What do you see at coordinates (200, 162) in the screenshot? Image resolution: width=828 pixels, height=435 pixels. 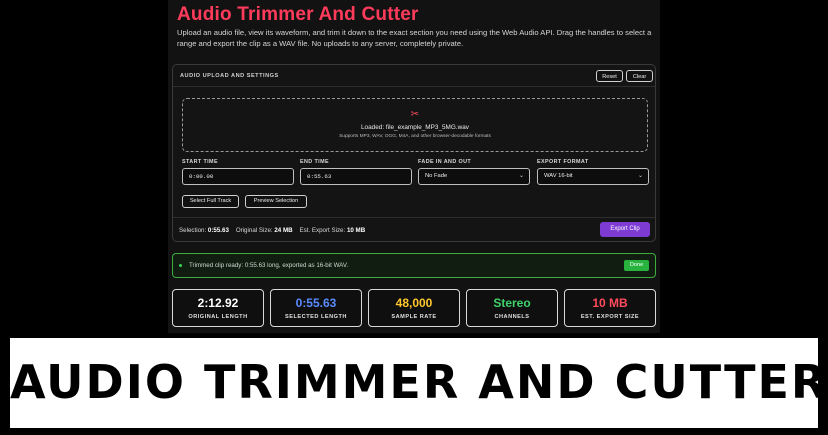 I see `start-time-label: START TIME` at bounding box center [200, 162].